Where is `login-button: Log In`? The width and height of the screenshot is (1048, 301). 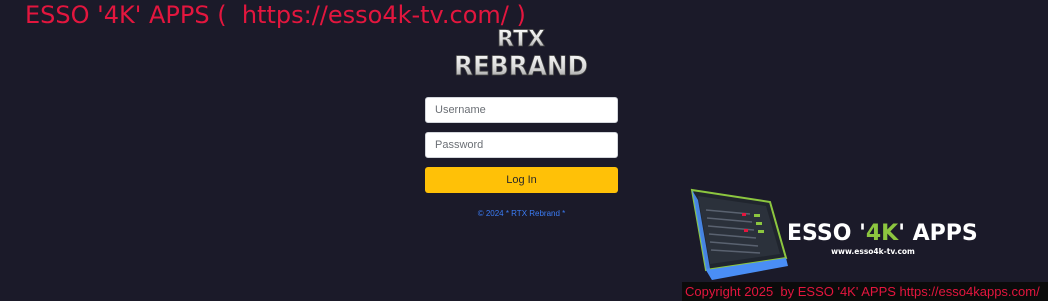 login-button: Log In is located at coordinates (521, 180).